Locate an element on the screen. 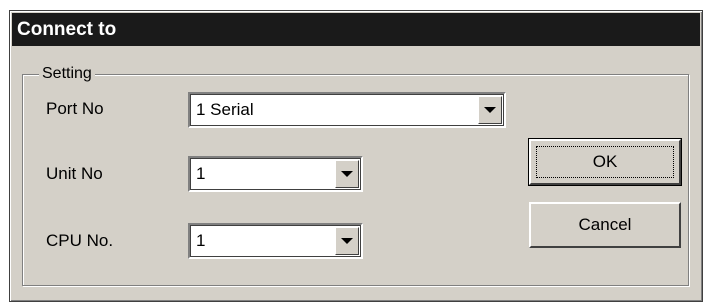  setting-group-legend: Setting is located at coordinates (67, 74).